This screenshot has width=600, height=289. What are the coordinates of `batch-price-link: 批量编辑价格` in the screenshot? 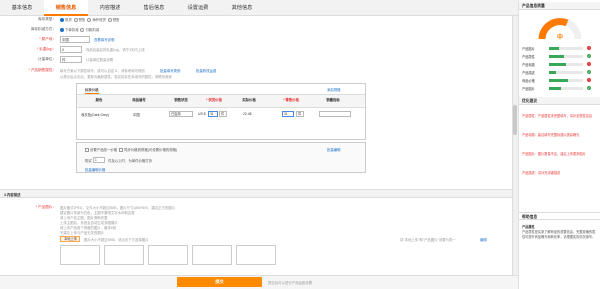 It's located at (95, 169).